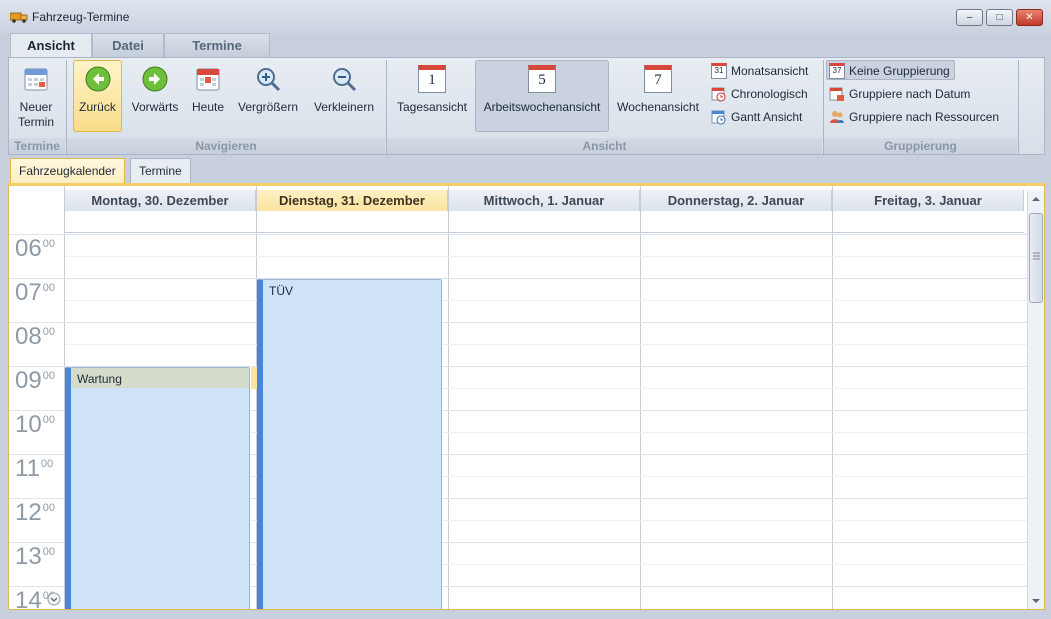 This screenshot has height=619, width=1051. I want to click on no-grouping-label: Keine Gruppierung, so click(899, 71).